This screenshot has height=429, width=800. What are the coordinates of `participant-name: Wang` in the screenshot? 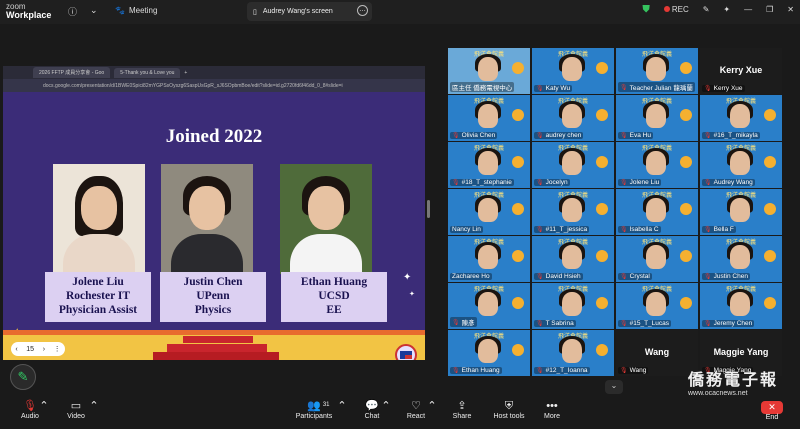 It's located at (638, 370).